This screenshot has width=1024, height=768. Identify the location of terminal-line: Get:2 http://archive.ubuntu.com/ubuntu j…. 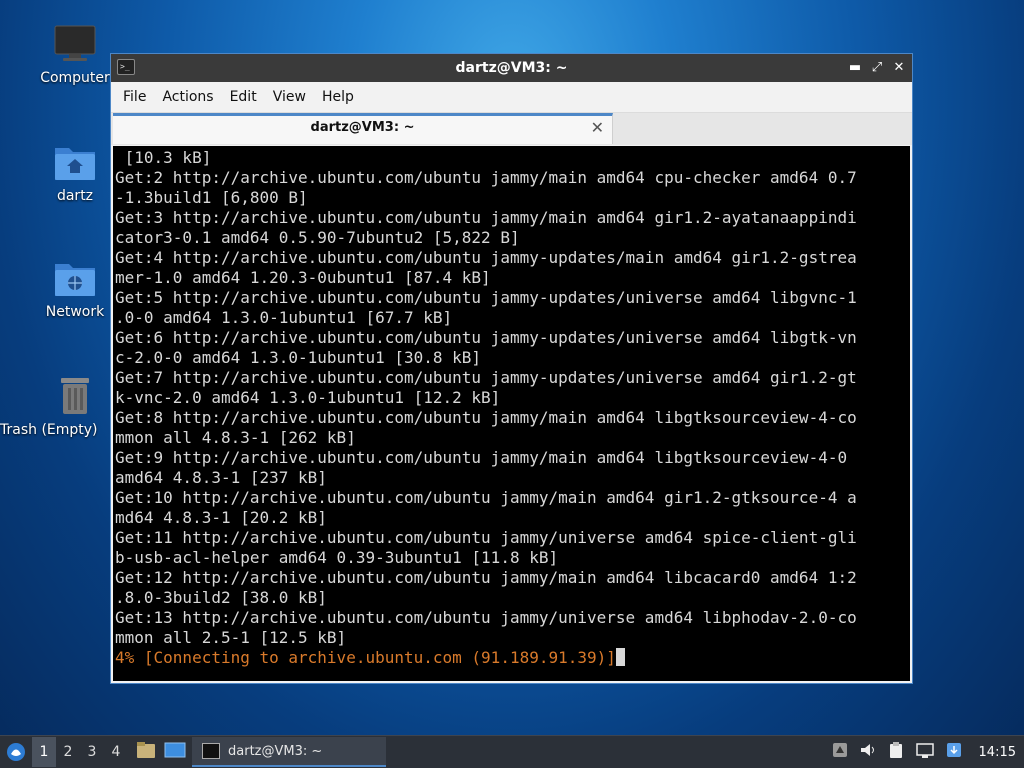
(486, 177).